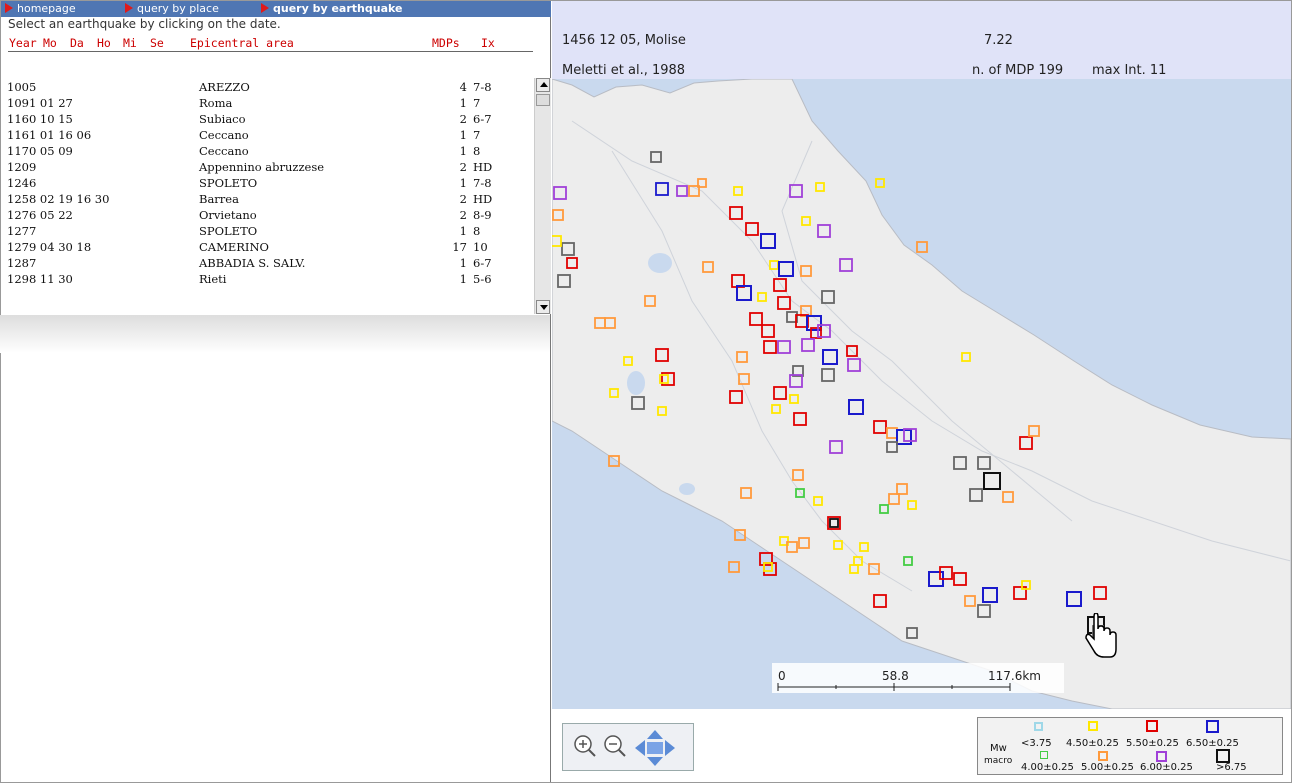  Describe the element at coordinates (219, 199) in the screenshot. I see `quake-area: Barrea` at that location.